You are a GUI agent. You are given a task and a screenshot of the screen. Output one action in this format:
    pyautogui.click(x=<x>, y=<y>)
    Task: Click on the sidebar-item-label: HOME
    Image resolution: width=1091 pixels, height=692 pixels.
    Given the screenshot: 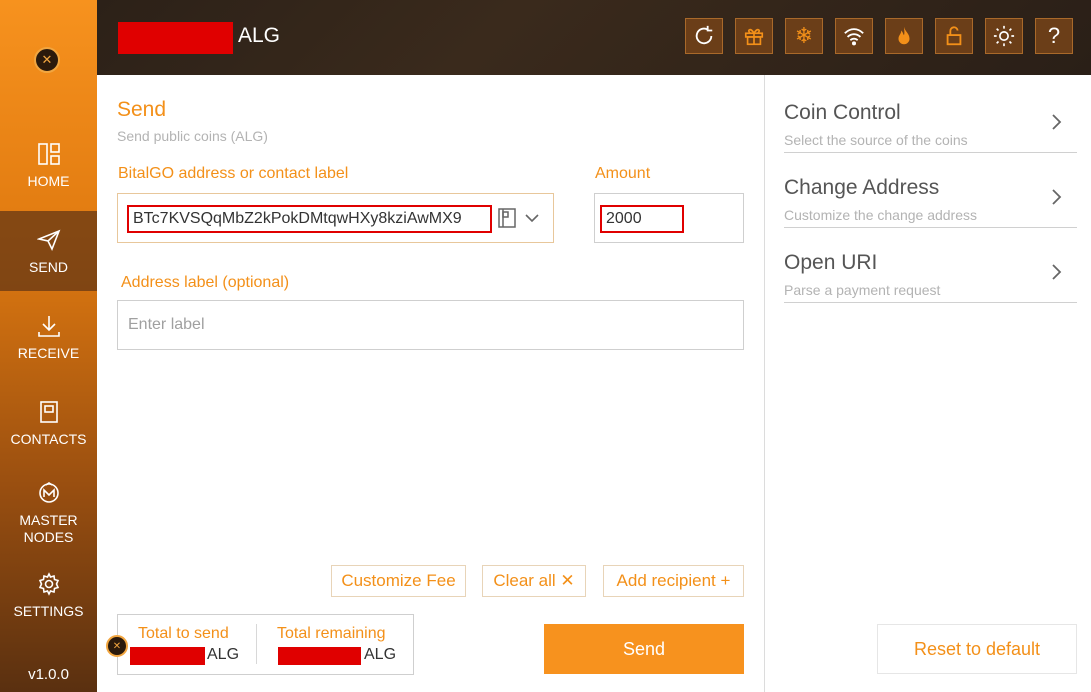 What is the action you would take?
    pyautogui.click(x=48, y=180)
    